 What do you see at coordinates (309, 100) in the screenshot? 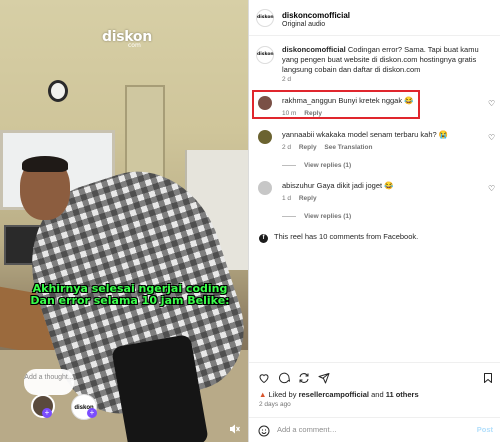
I see `comment-username: rakhma_anggun` at bounding box center [309, 100].